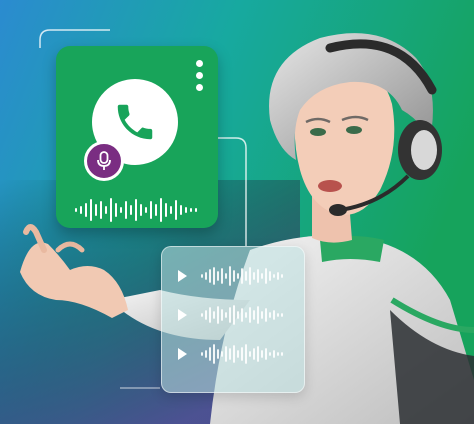  Describe the element at coordinates (74, 280) in the screenshot. I see `hand` at that location.